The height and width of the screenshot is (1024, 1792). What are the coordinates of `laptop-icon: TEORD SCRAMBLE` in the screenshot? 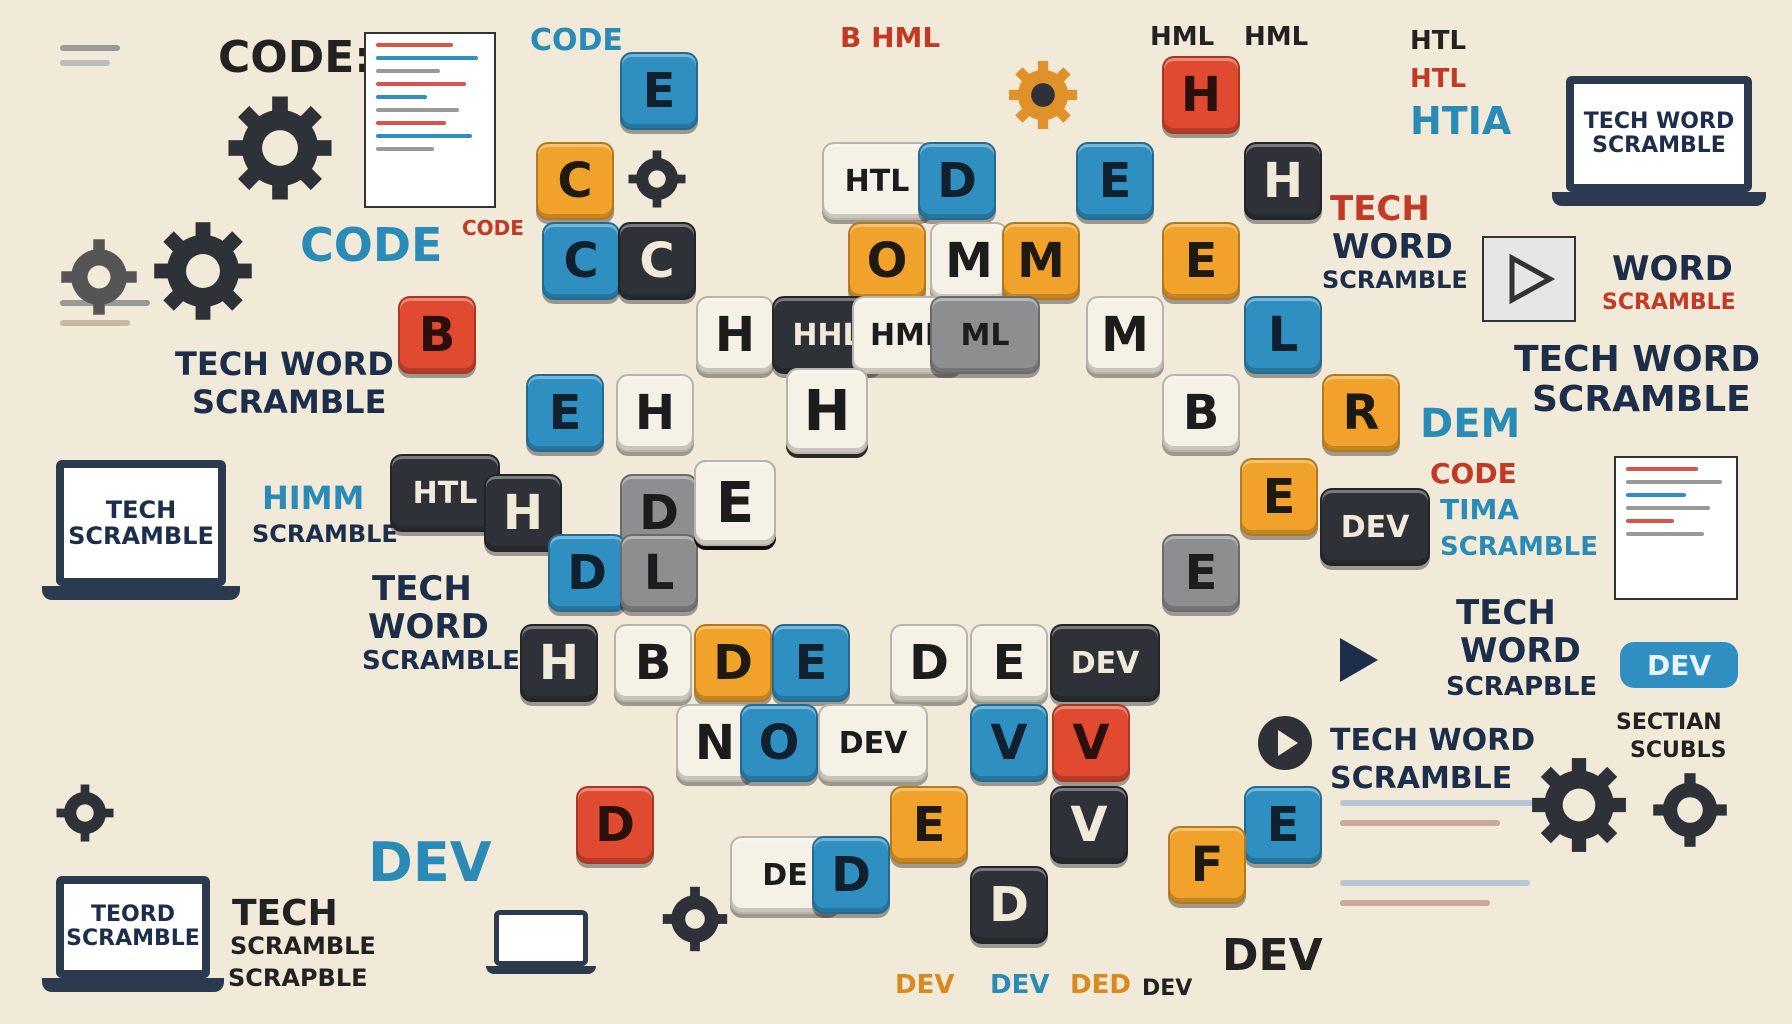 It's located at (133, 934).